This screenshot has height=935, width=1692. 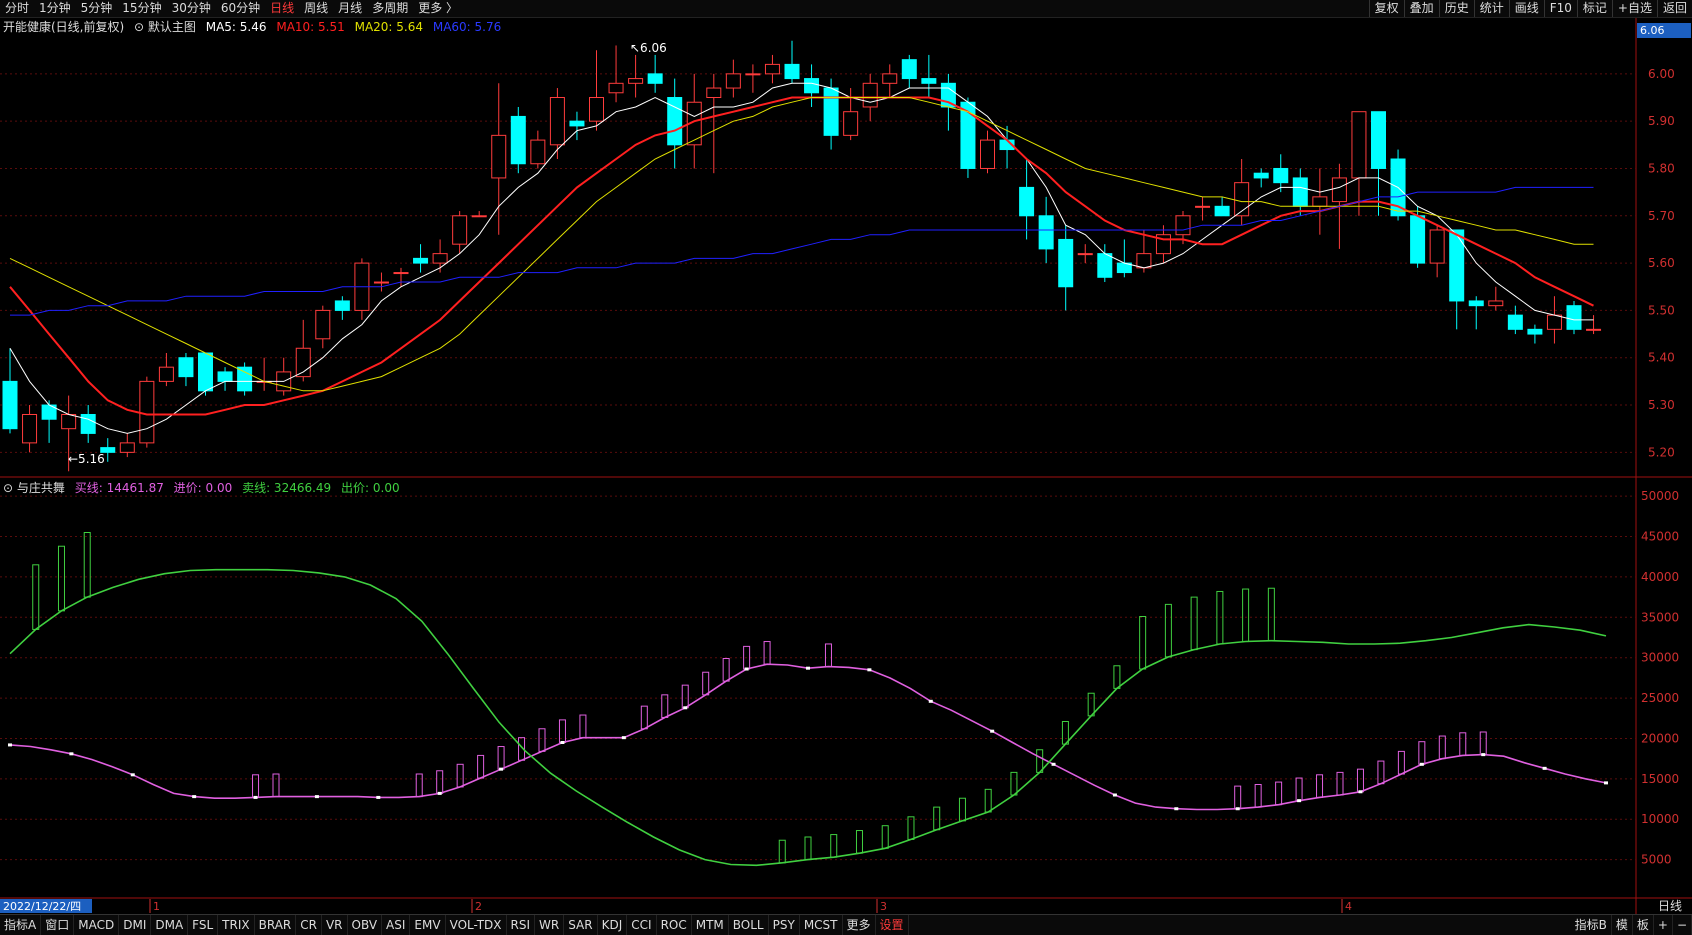 What do you see at coordinates (1660, 658) in the screenshot?
I see `ind-tick-4: 30000` at bounding box center [1660, 658].